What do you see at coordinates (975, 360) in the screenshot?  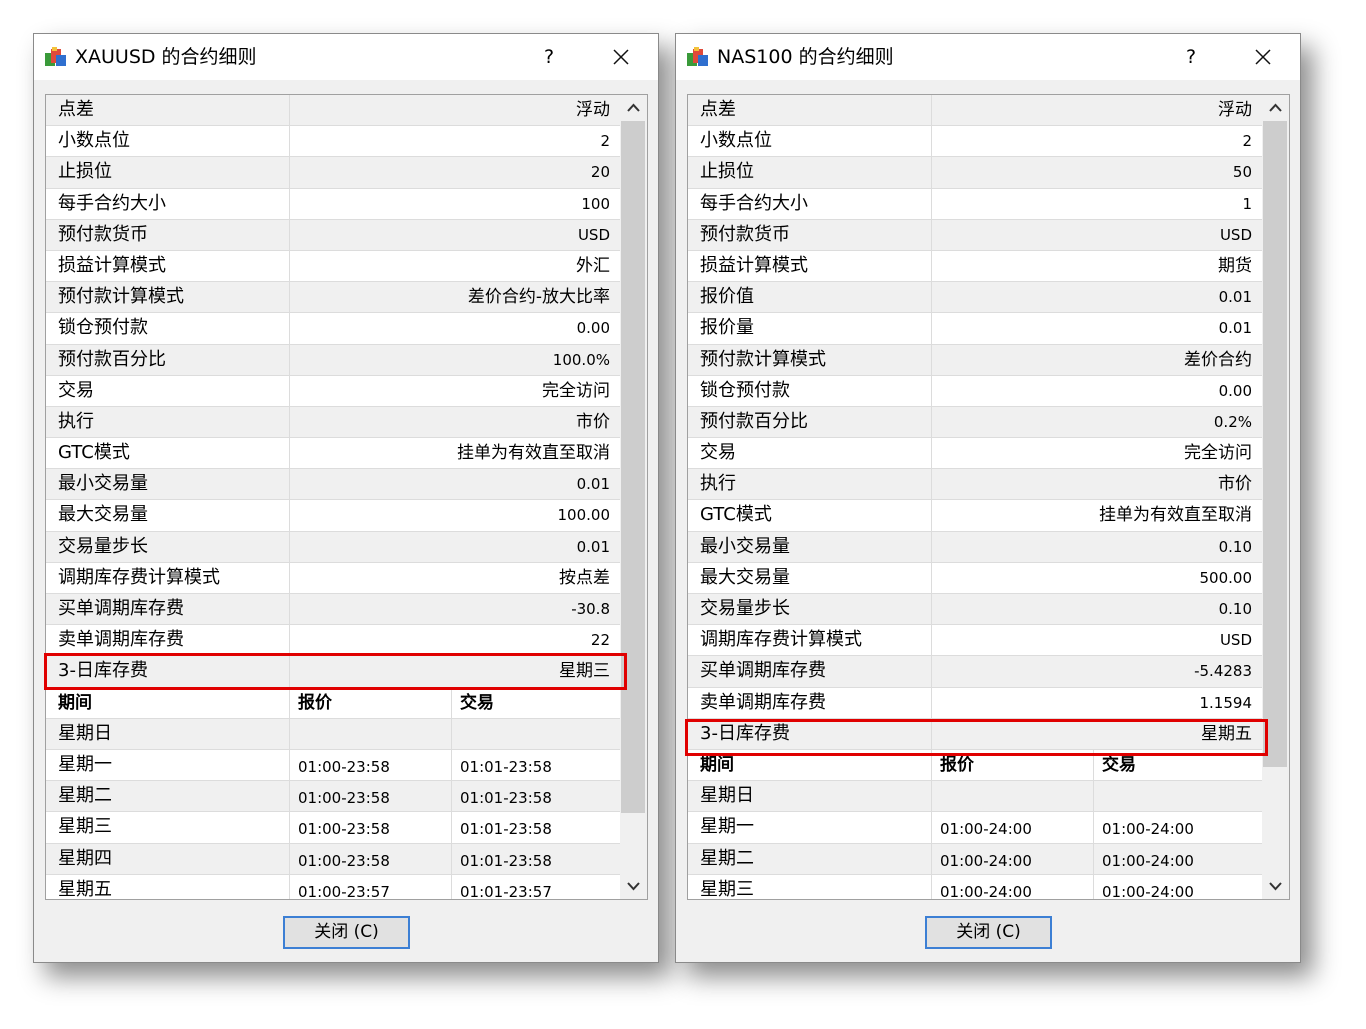 I see `property-row: 预付款计算模式 差价合约` at bounding box center [975, 360].